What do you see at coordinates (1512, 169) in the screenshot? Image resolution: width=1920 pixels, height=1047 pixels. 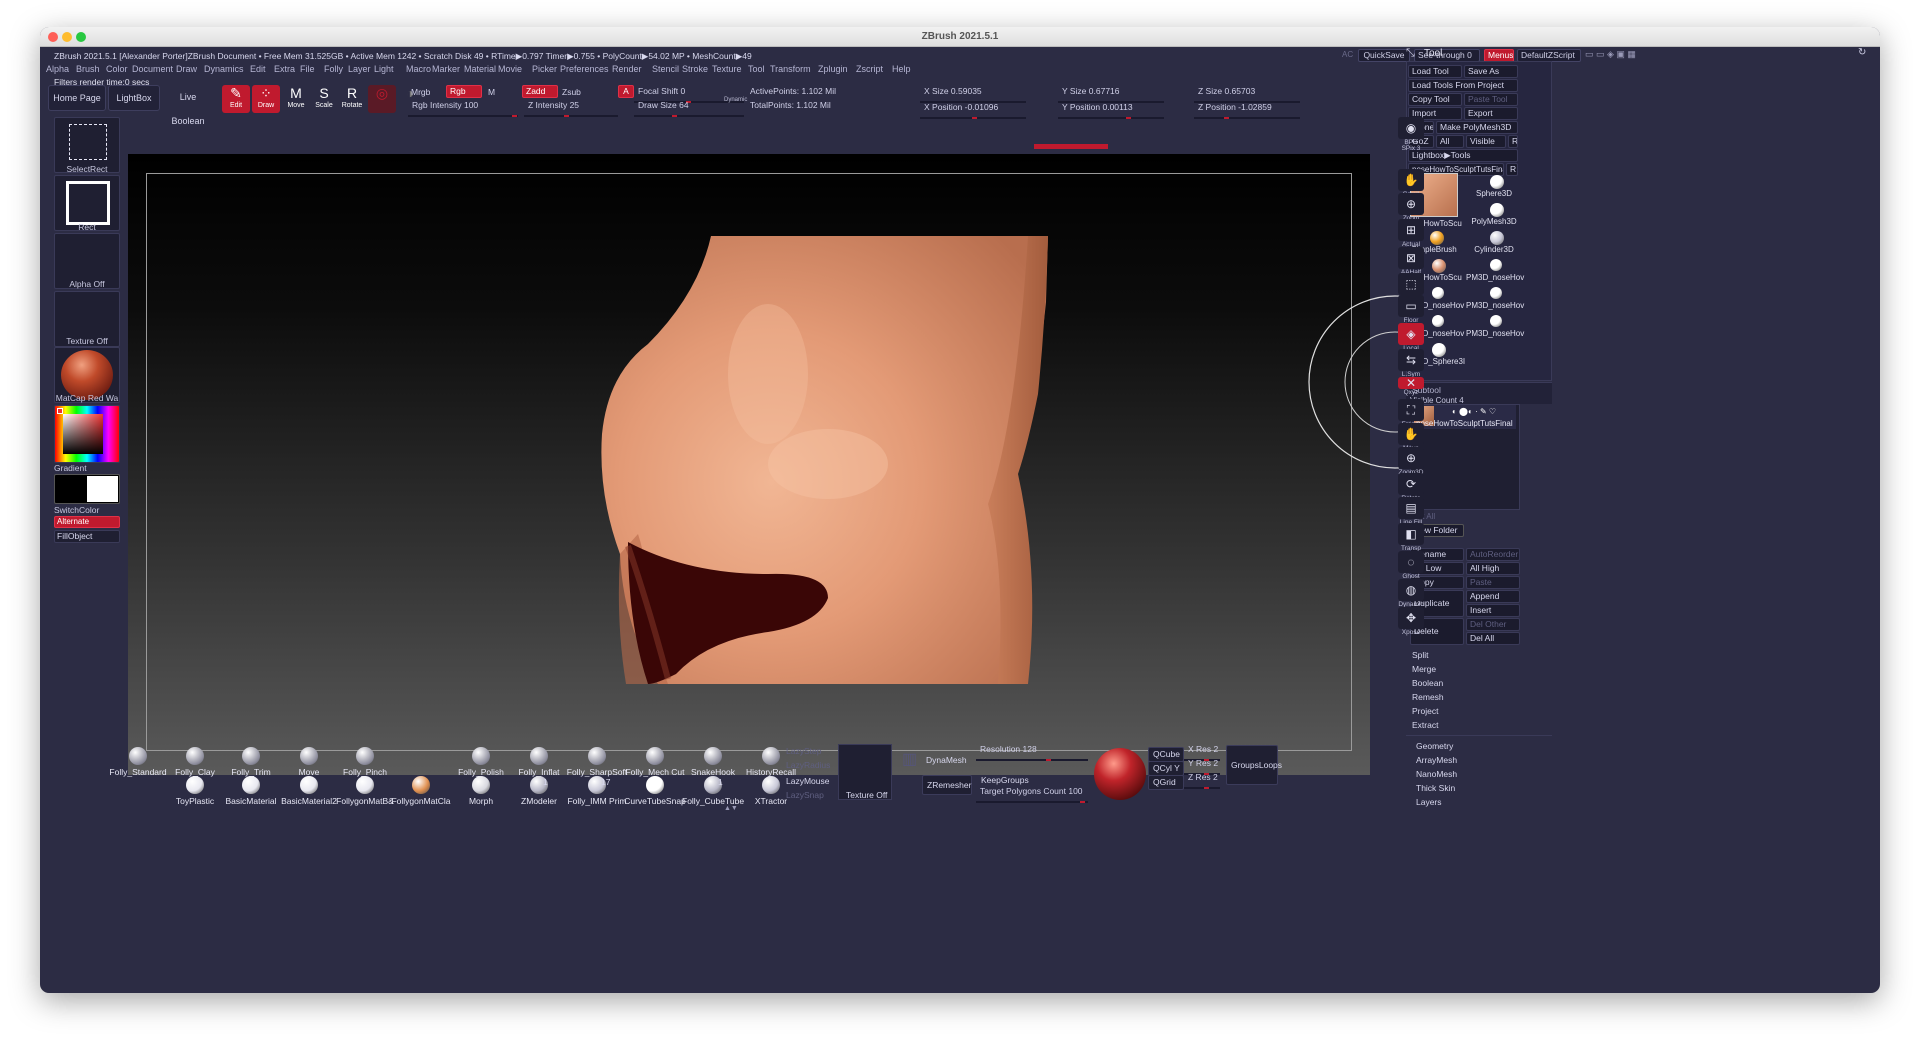 I see `current-tool-r-button: R` at bounding box center [1512, 169].